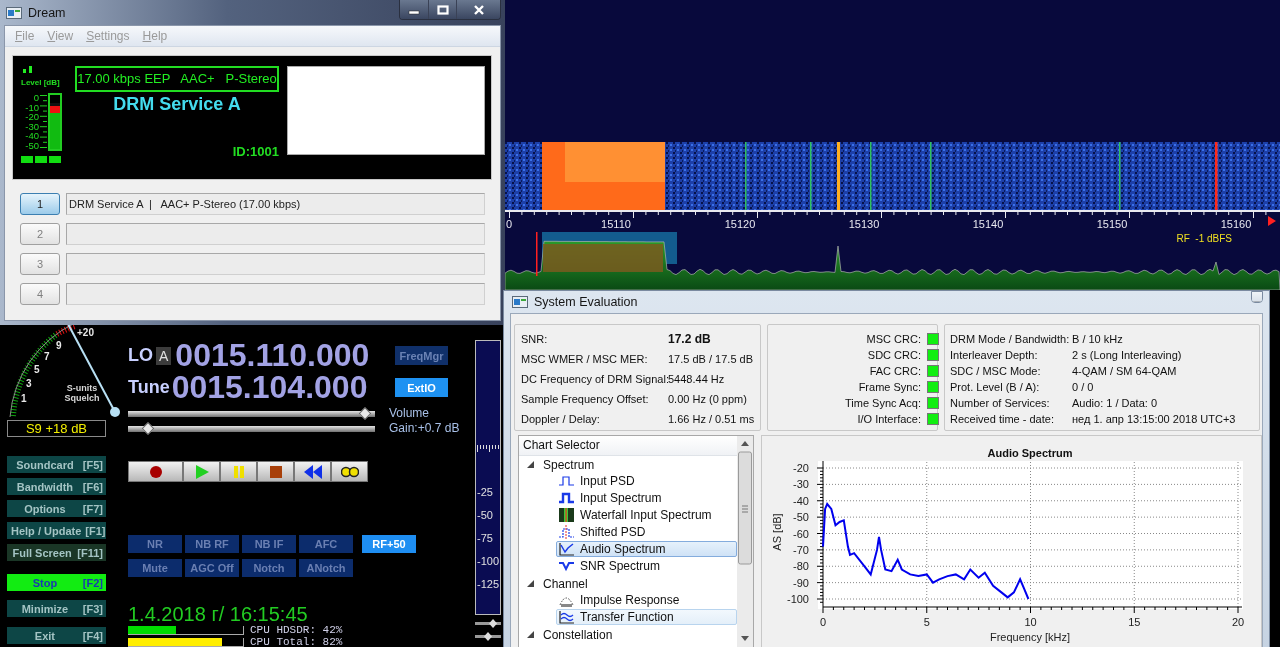  What do you see at coordinates (1010, 339) in the screenshot?
I see `field-label: DRM Mode / Bandwidth:` at bounding box center [1010, 339].